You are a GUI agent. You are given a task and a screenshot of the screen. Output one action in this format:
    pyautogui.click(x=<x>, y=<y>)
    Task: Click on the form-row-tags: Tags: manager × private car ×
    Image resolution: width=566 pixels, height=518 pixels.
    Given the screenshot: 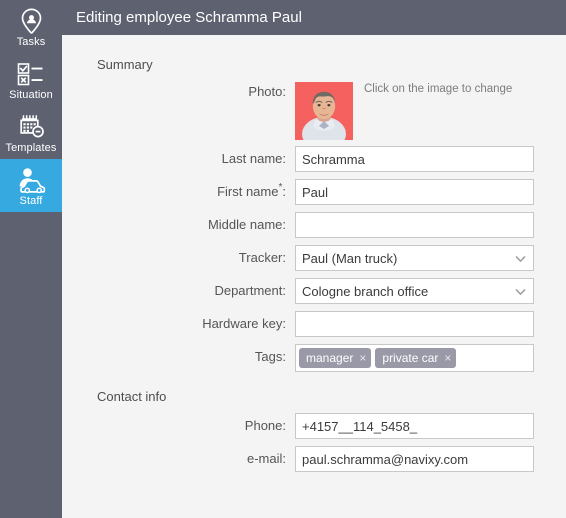 What is the action you would take?
    pyautogui.click(x=314, y=358)
    